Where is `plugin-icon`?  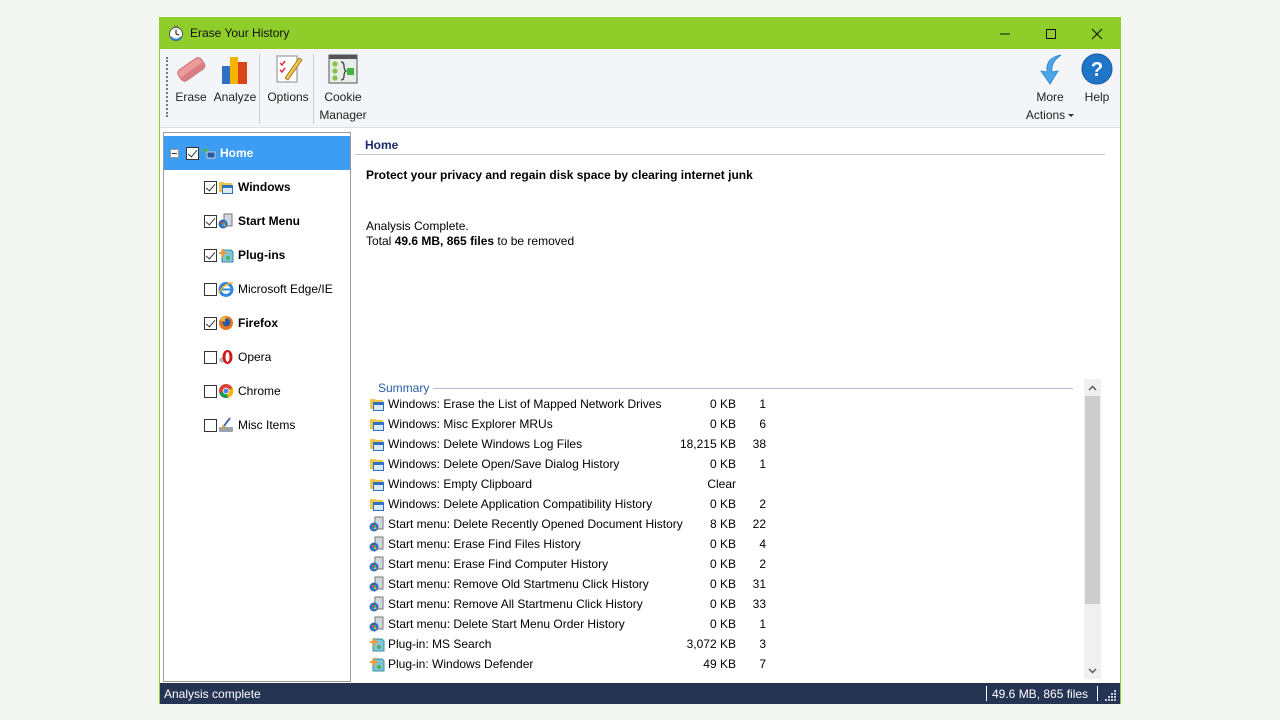
plugin-icon is located at coordinates (377, 645).